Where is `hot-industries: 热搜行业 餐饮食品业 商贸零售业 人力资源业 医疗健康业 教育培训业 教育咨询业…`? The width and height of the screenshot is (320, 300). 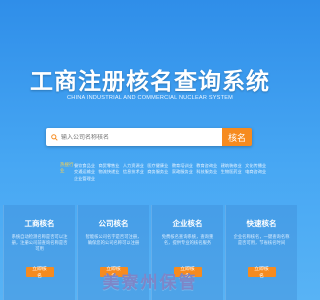
hot-industries: 热搜行业 餐饮食品业 商贸零售业 人力资源业 医疗健康业 教育培训业 教育咨询业… is located at coordinates (165, 172).